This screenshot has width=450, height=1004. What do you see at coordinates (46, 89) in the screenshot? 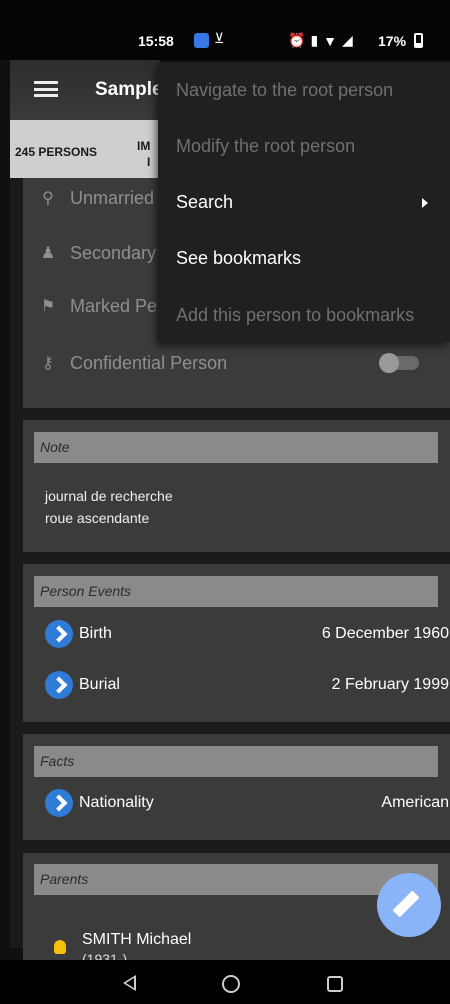
I see `hamburger-icon` at bounding box center [46, 89].